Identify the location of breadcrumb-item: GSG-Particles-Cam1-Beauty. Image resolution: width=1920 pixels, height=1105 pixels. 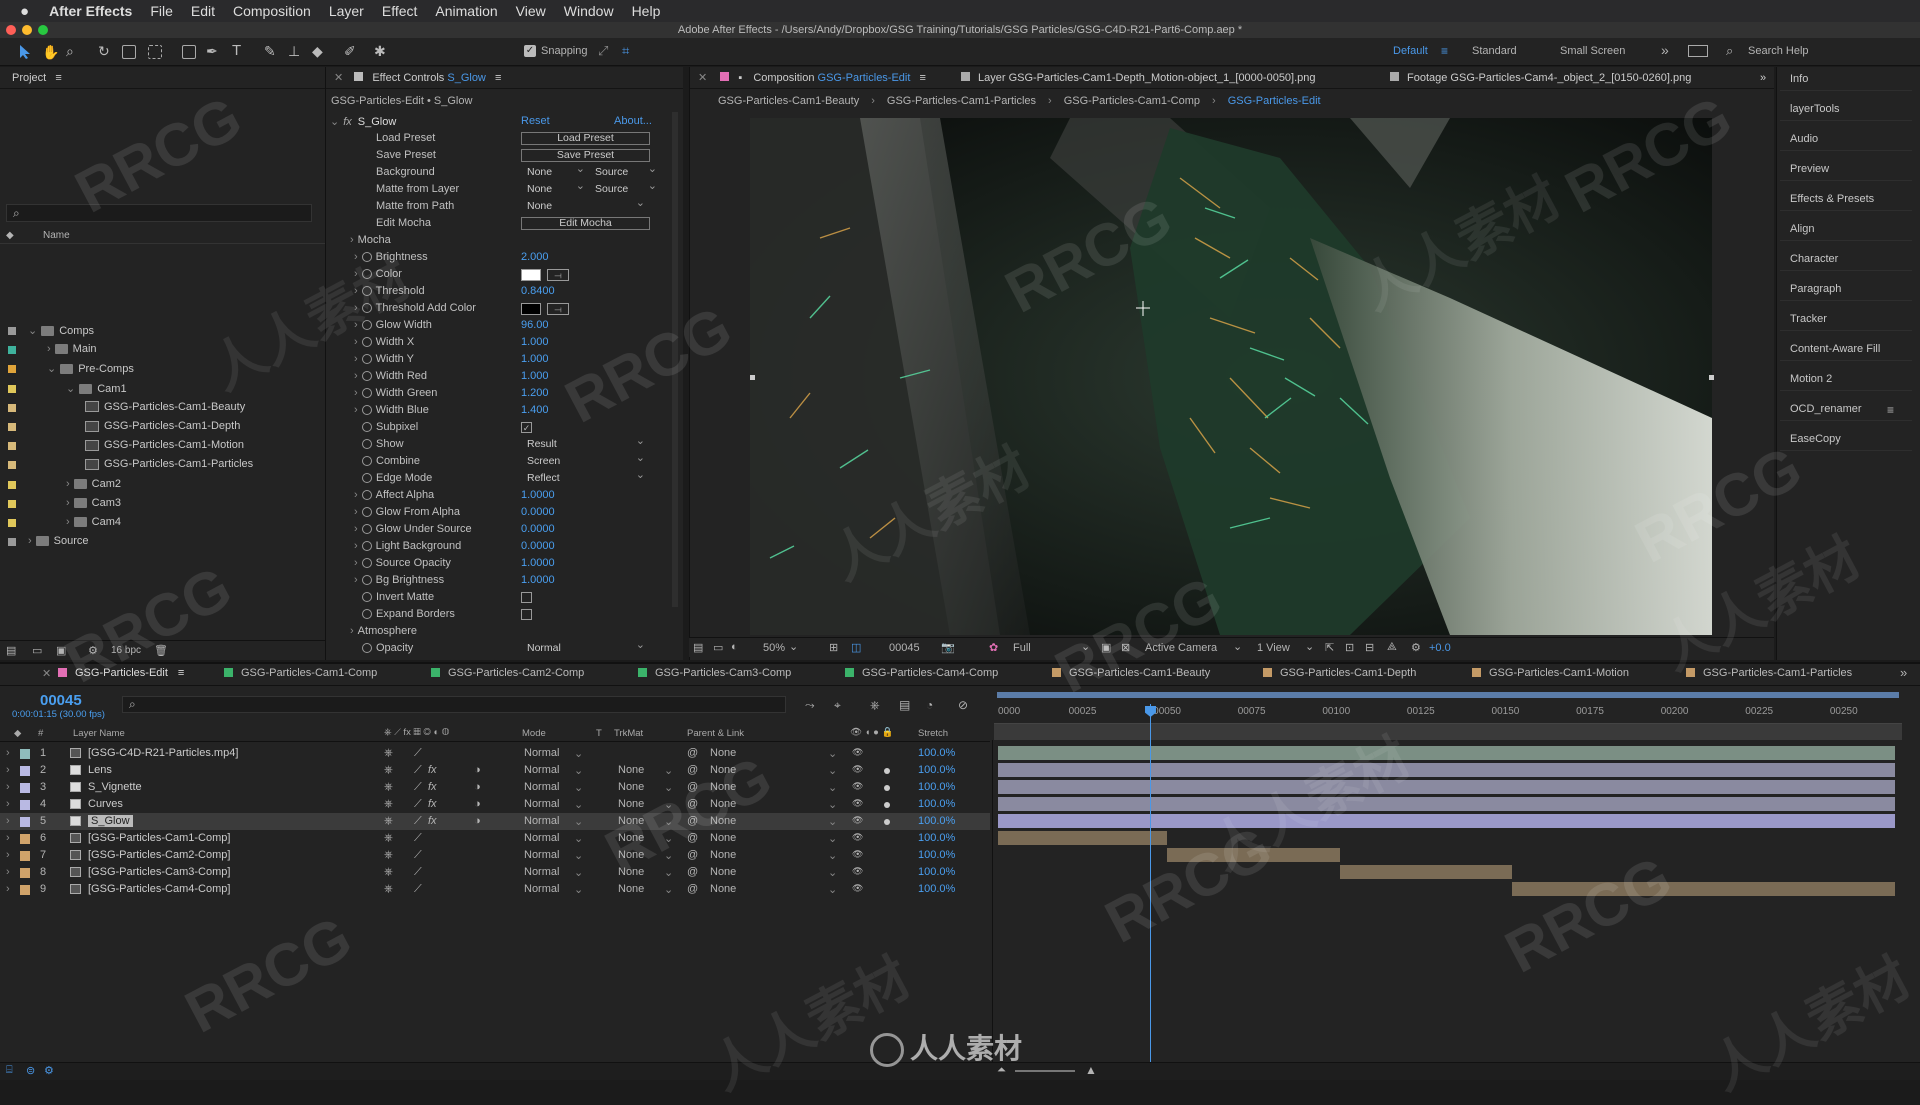
(788, 101).